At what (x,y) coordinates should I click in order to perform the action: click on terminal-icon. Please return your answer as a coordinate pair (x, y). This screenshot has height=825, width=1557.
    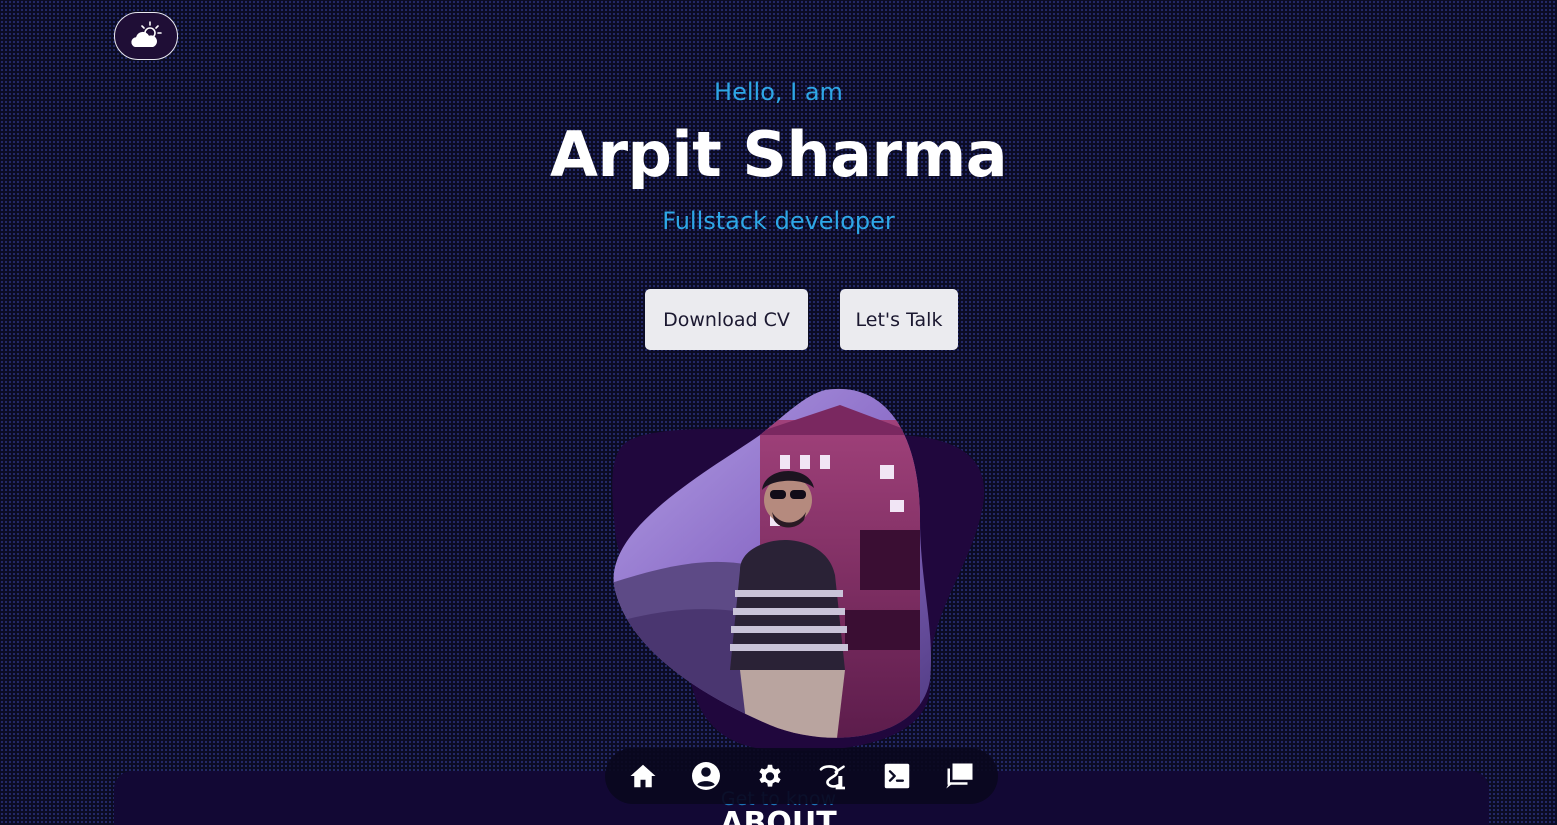
    Looking at the image, I should click on (896, 776).